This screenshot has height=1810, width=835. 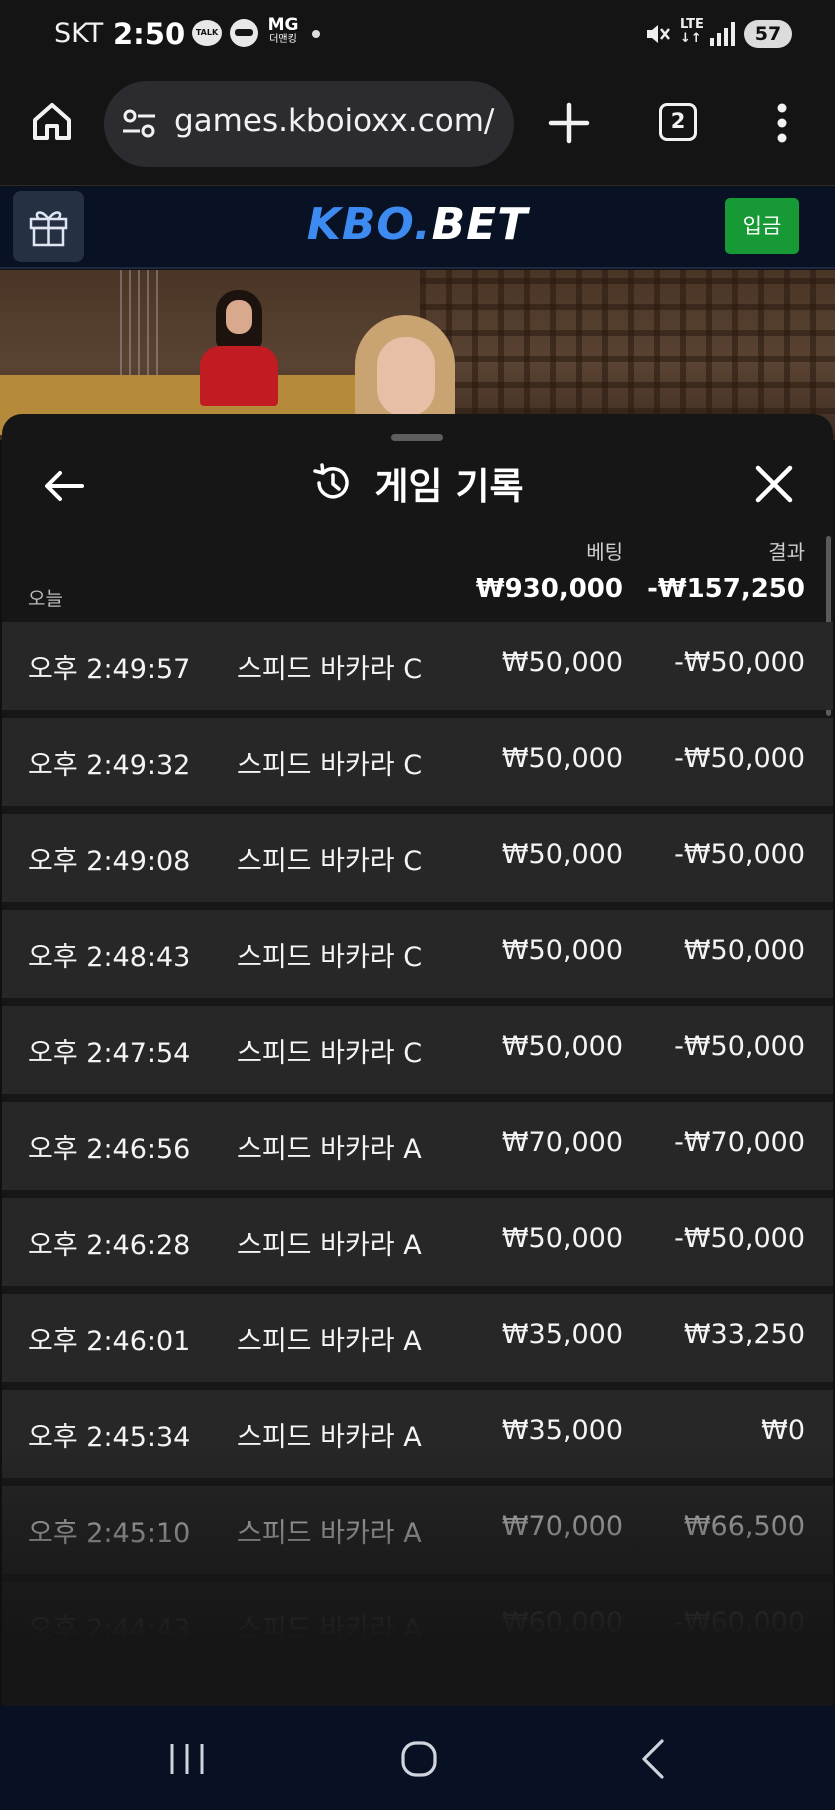 I want to click on kakaotalk-icon: TALK, so click(x=207, y=33).